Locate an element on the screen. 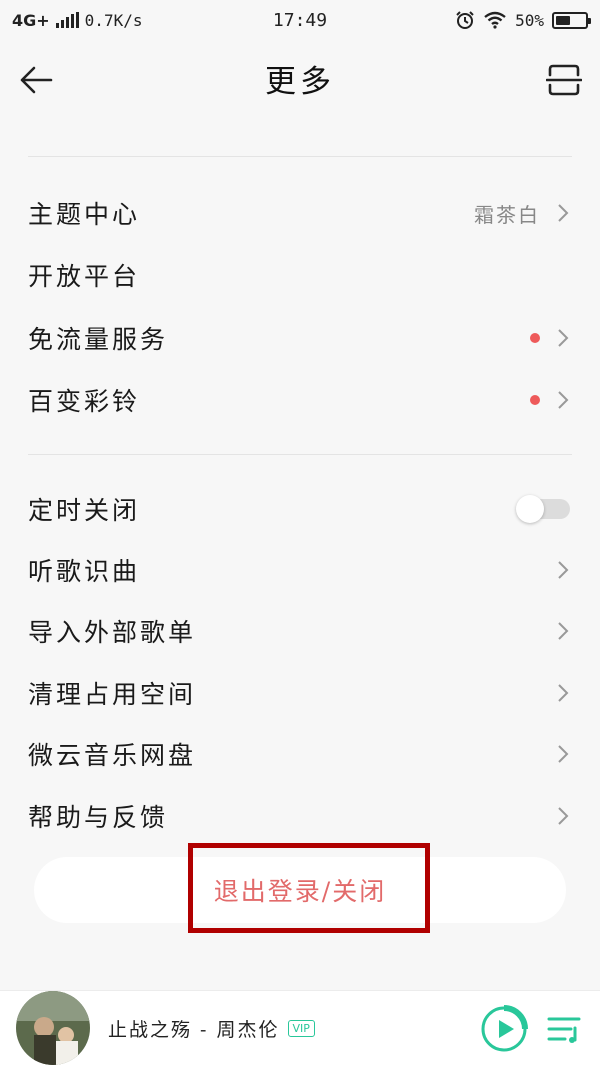  playlist-icon is located at coordinates (564, 1030).